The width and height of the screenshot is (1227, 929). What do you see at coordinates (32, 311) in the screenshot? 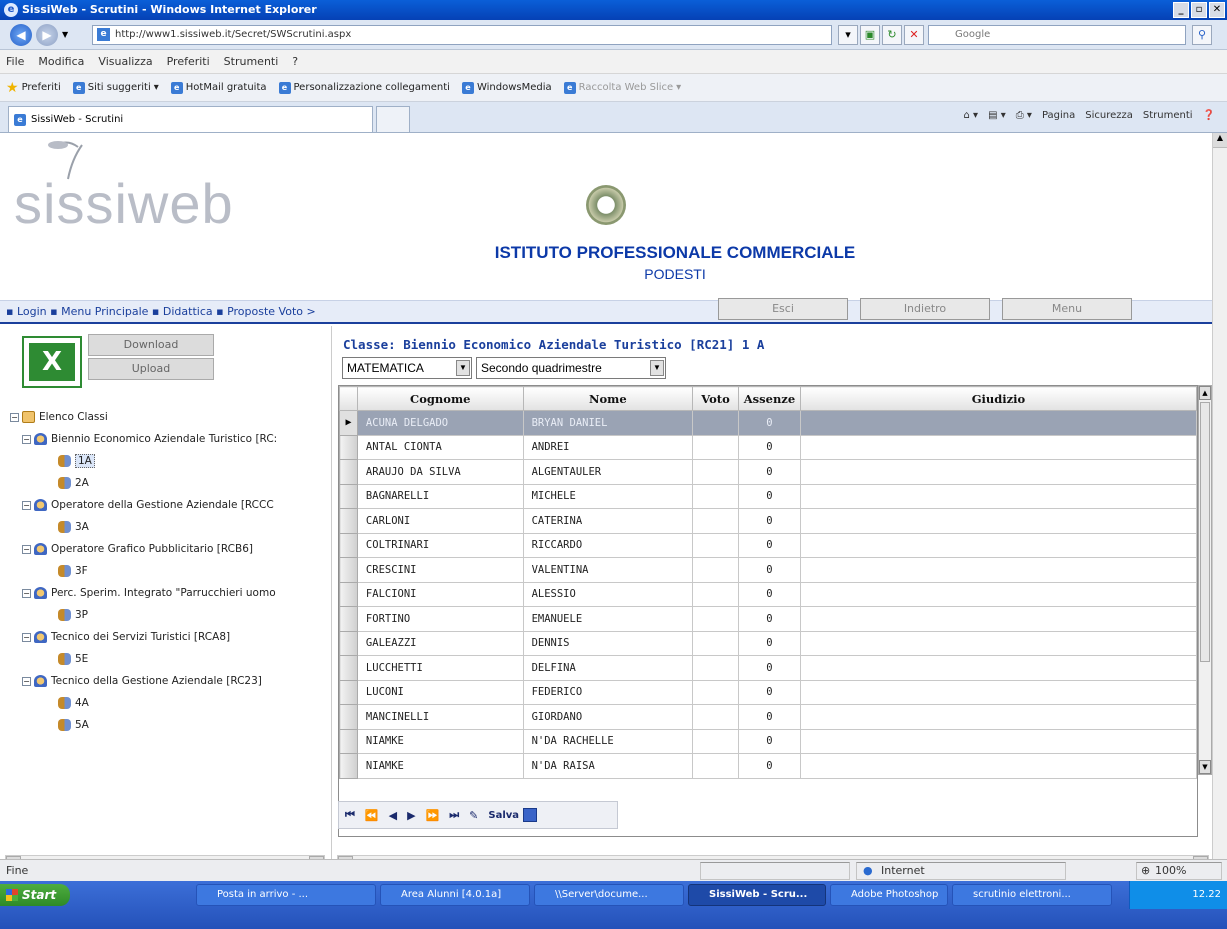
I see `crumb-login: Login` at bounding box center [32, 311].